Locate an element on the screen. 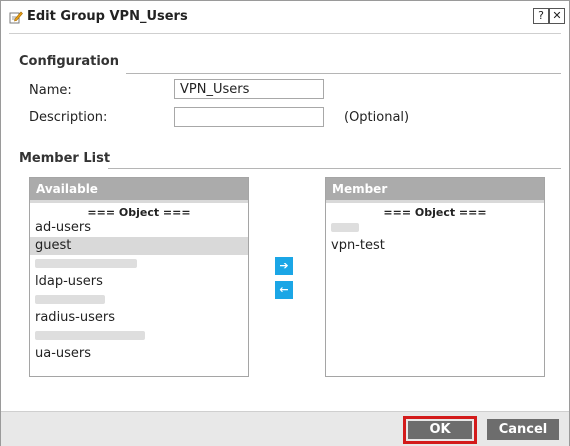 The width and height of the screenshot is (570, 446). available-item-ldap-users: ldap-users is located at coordinates (139, 282).